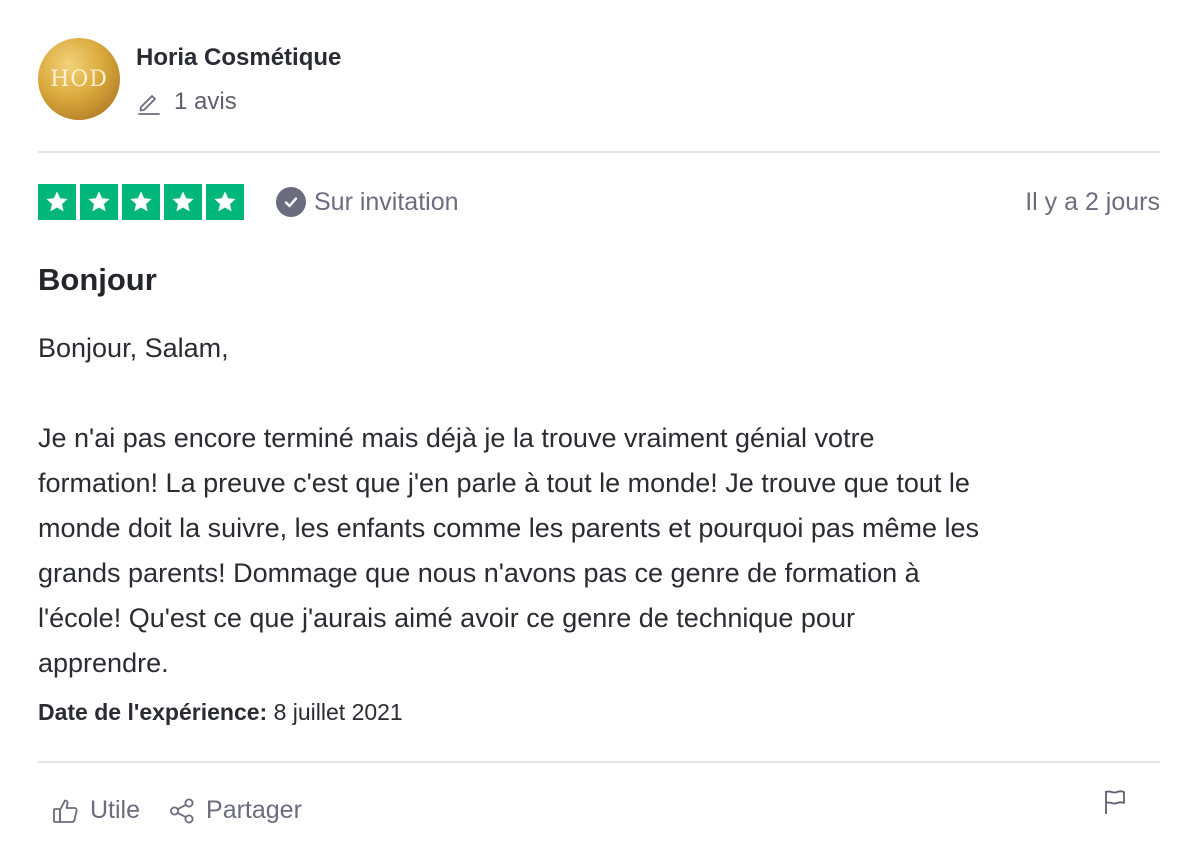 The width and height of the screenshot is (1200, 868). What do you see at coordinates (65, 811) in the screenshot?
I see `thumbs-up-icon` at bounding box center [65, 811].